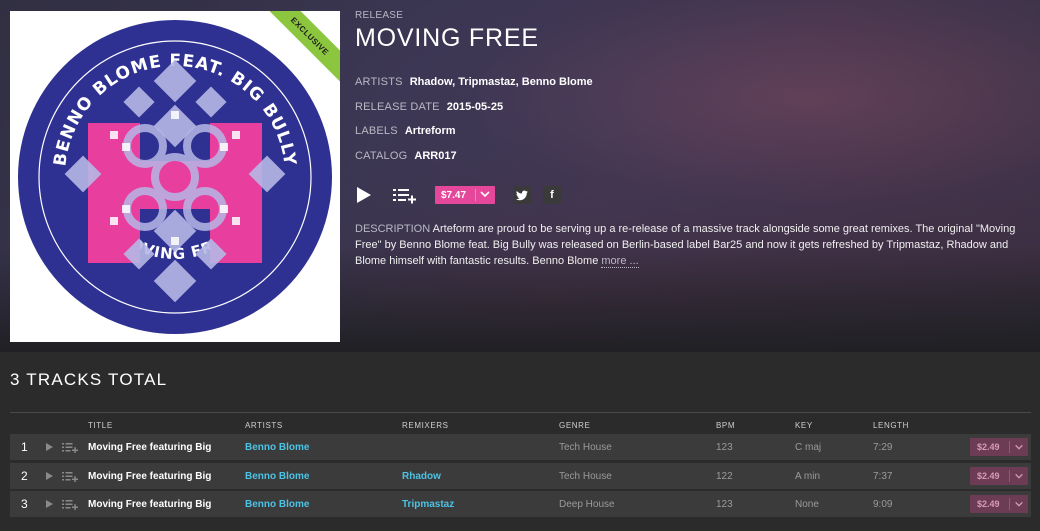  Describe the element at coordinates (808, 476) in the screenshot. I see `track-key: A min` at that location.